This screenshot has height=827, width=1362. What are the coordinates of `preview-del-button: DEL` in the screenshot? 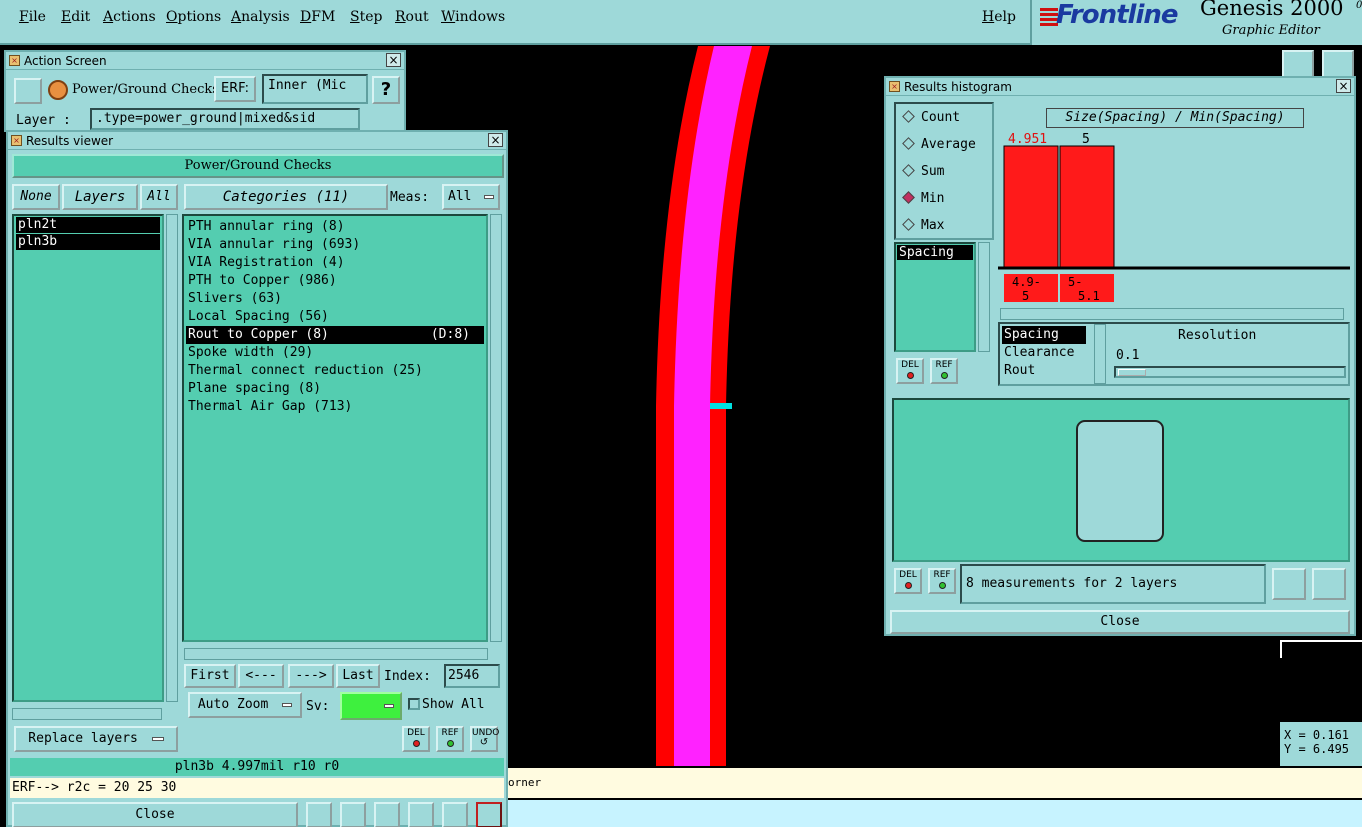 It's located at (908, 581).